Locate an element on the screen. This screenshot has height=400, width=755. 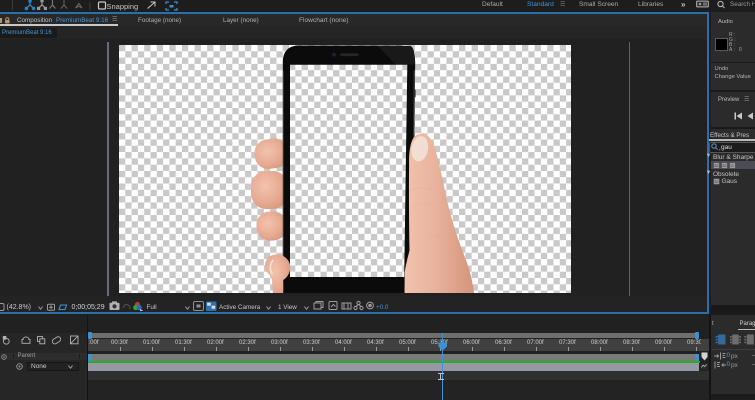
svg-text: G is located at coordinates (732, 165).